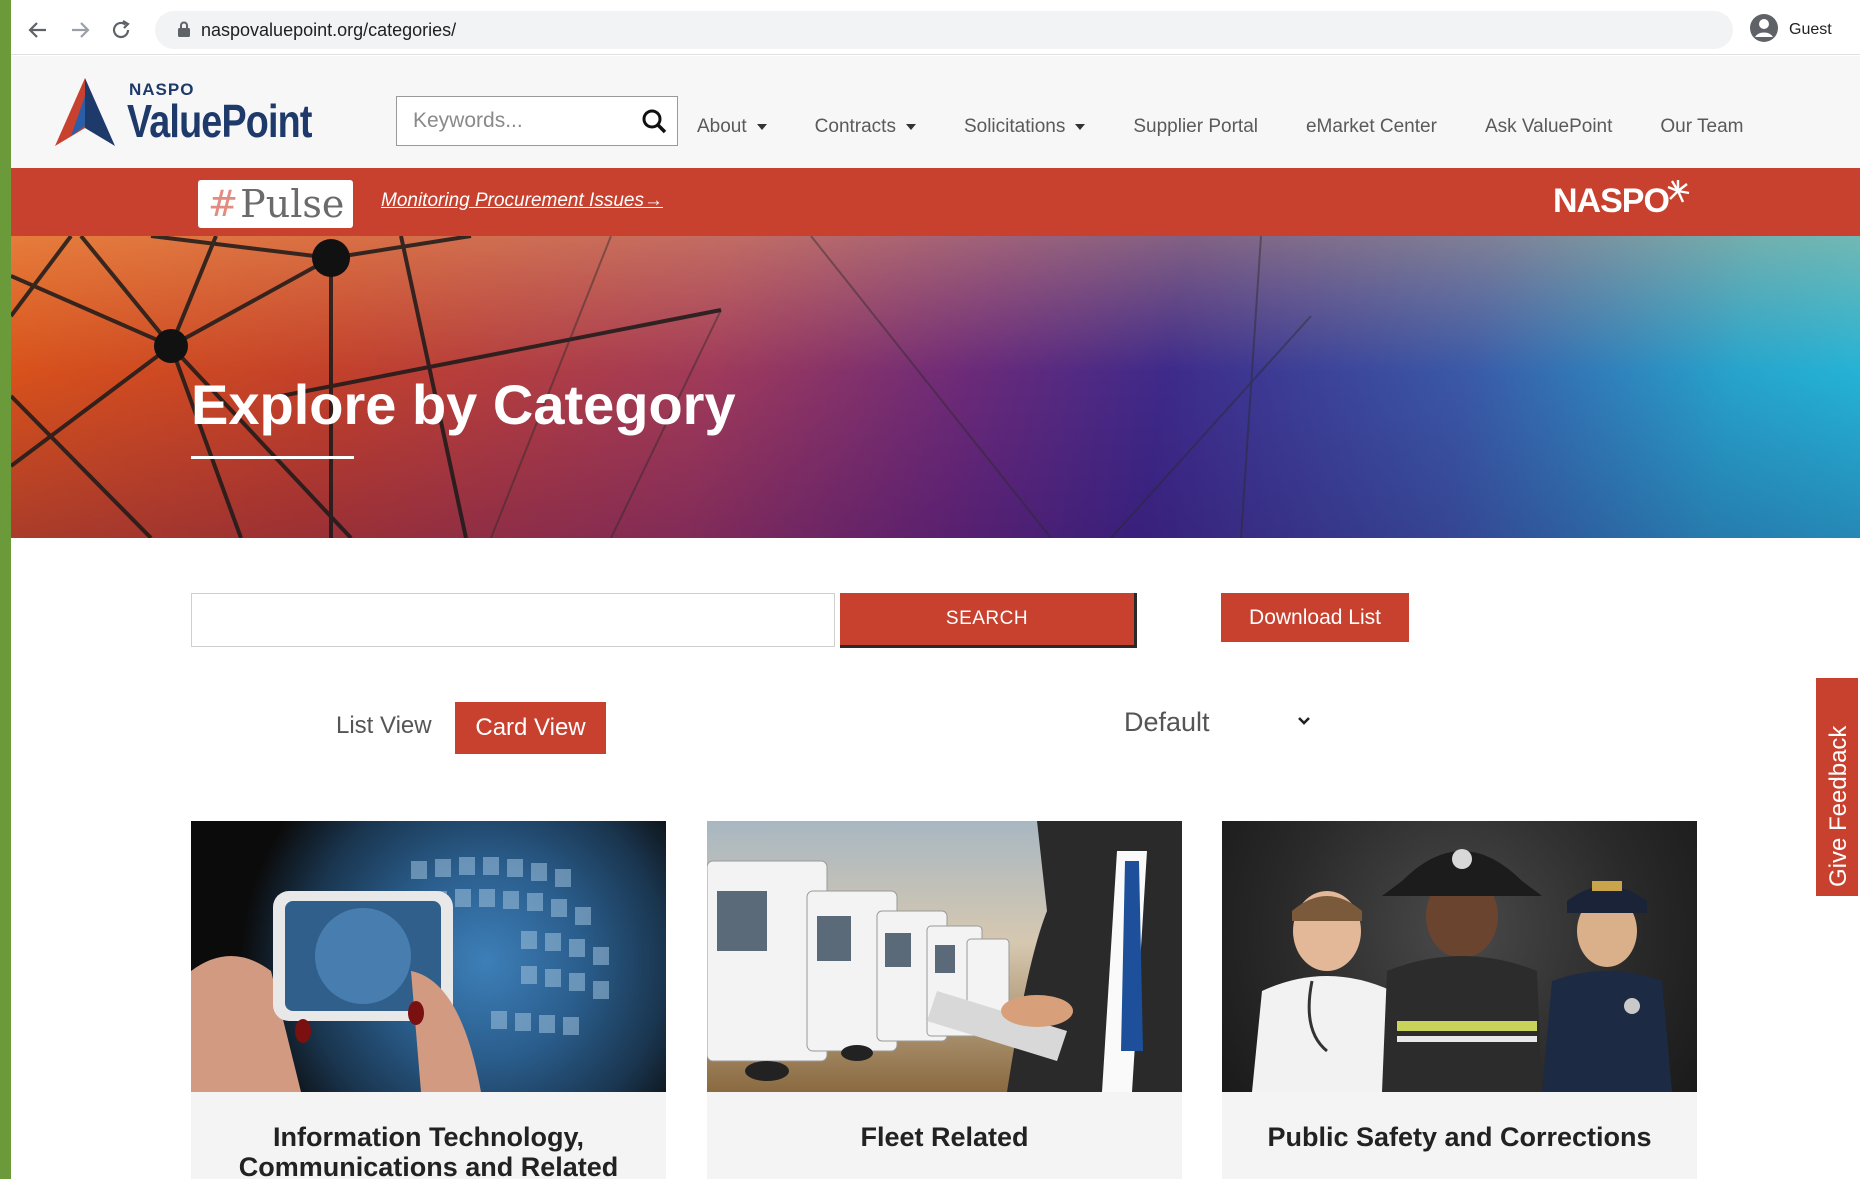 This screenshot has width=1860, height=1179. I want to click on card-image-fleet, so click(944, 956).